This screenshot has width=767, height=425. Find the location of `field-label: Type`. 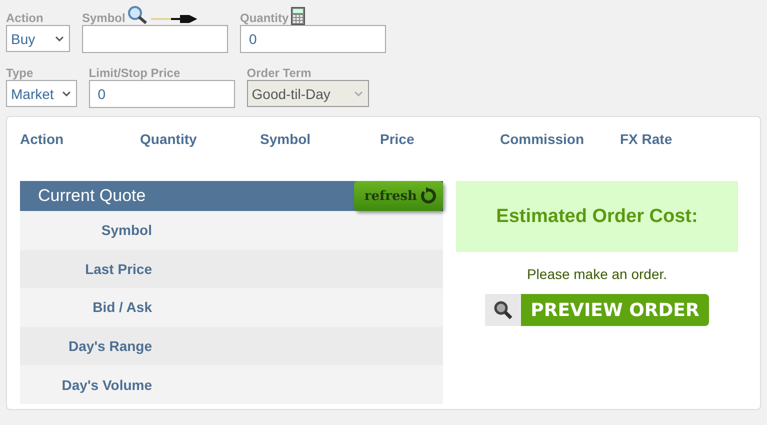

field-label: Type is located at coordinates (20, 73).